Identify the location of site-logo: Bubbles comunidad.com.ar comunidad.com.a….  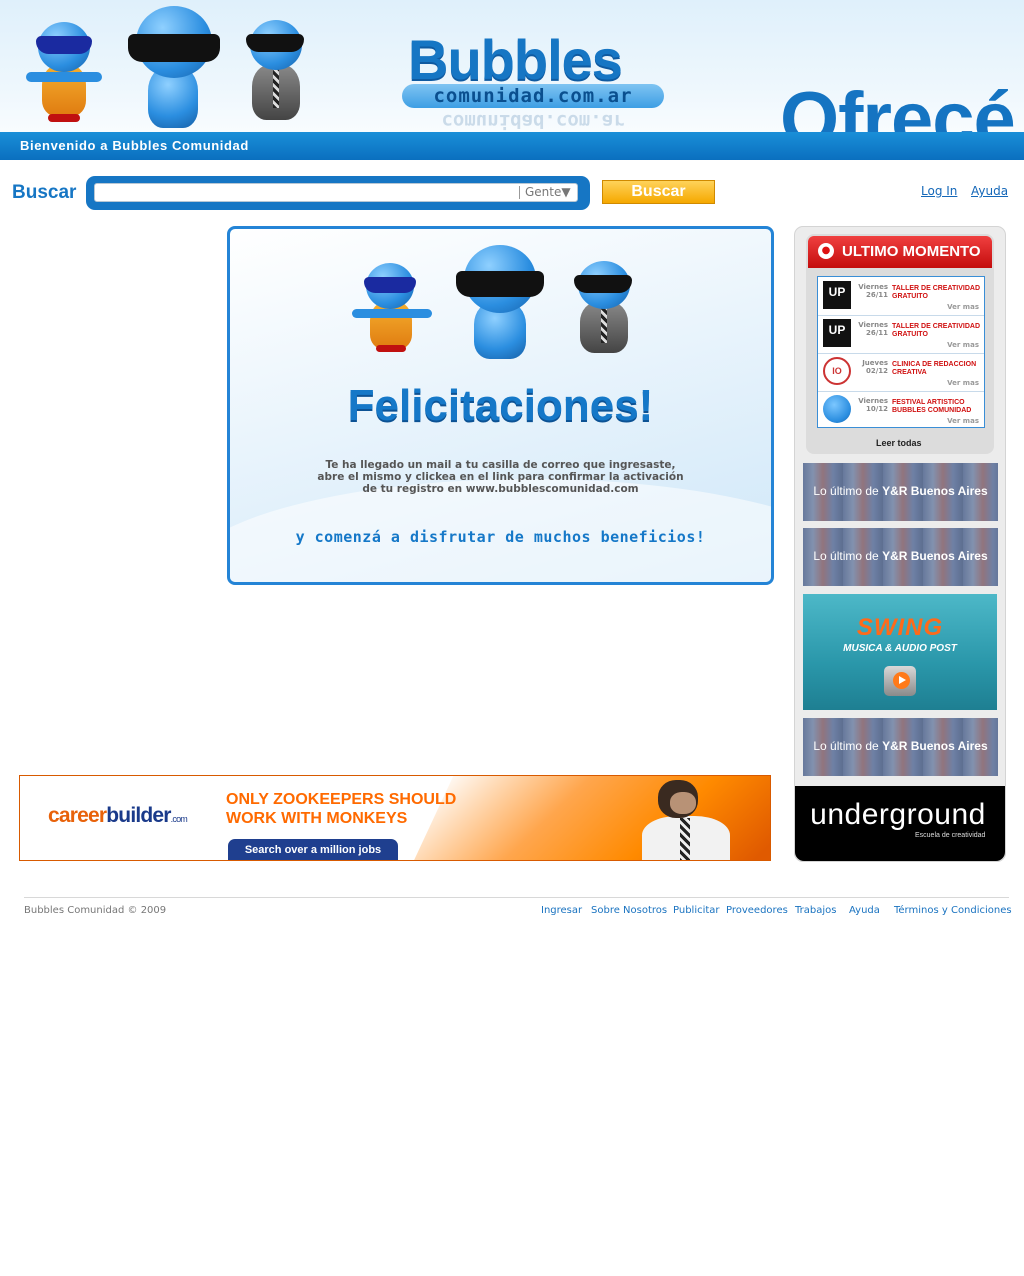
(535, 82).